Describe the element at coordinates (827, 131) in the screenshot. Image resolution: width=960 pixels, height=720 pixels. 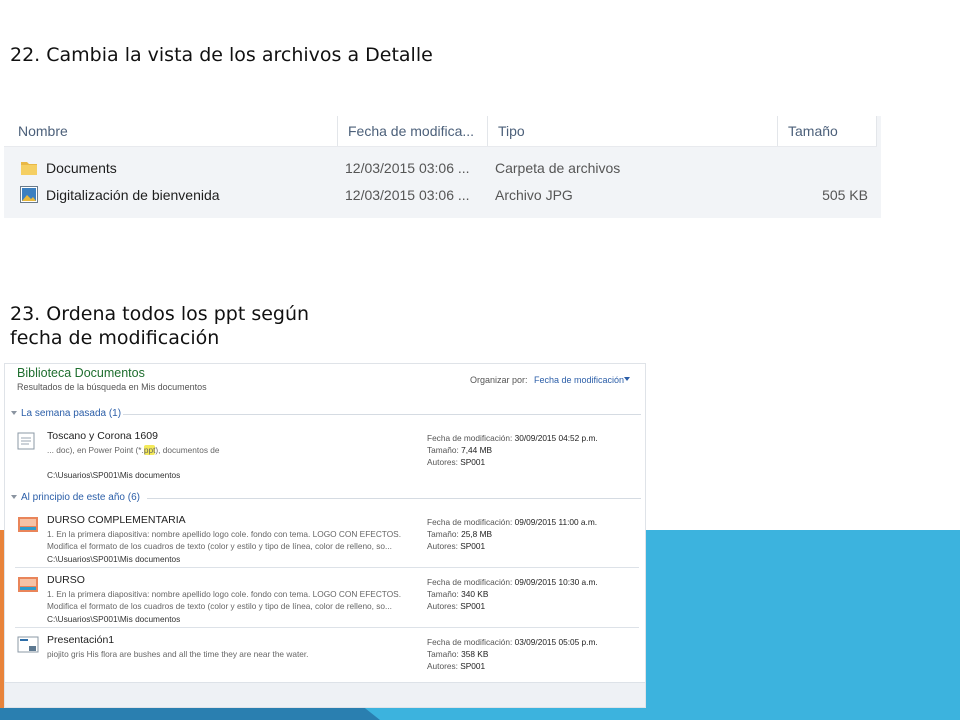
I see `column-header-size: Tamaño` at that location.